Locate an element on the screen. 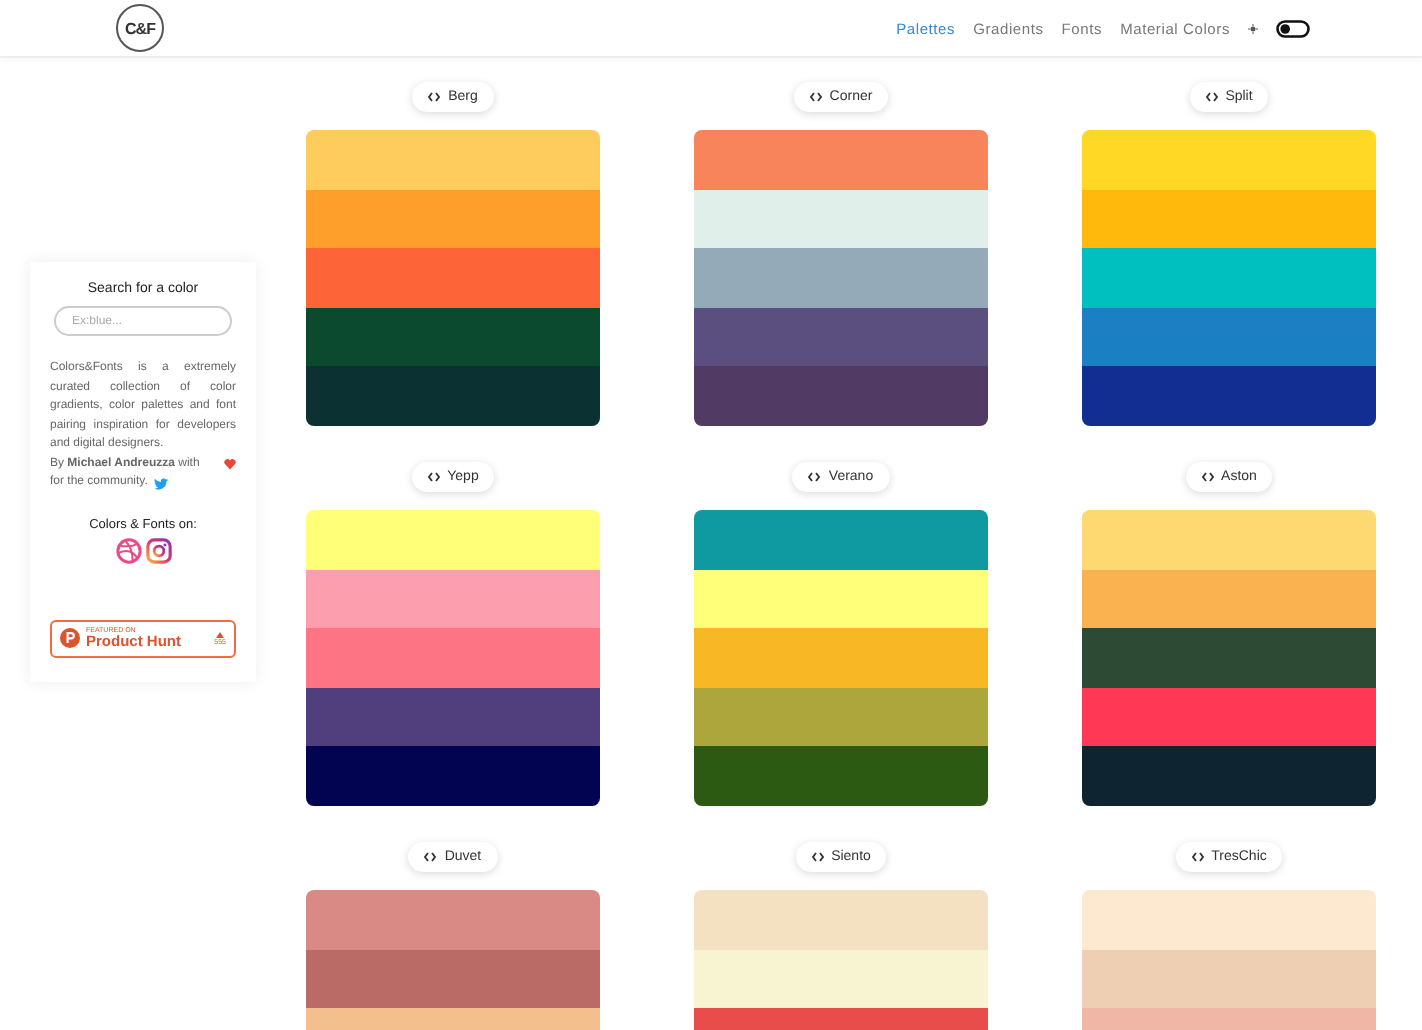 The image size is (1422, 1030). upvote-icon is located at coordinates (220, 634).